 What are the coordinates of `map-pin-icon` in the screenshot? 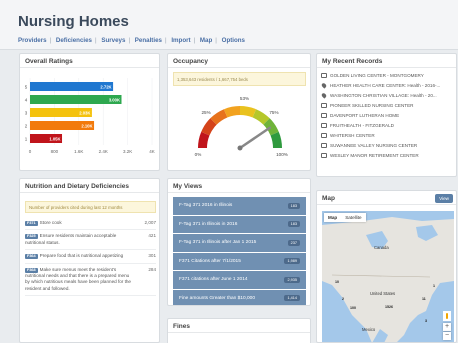 It's located at (324, 86).